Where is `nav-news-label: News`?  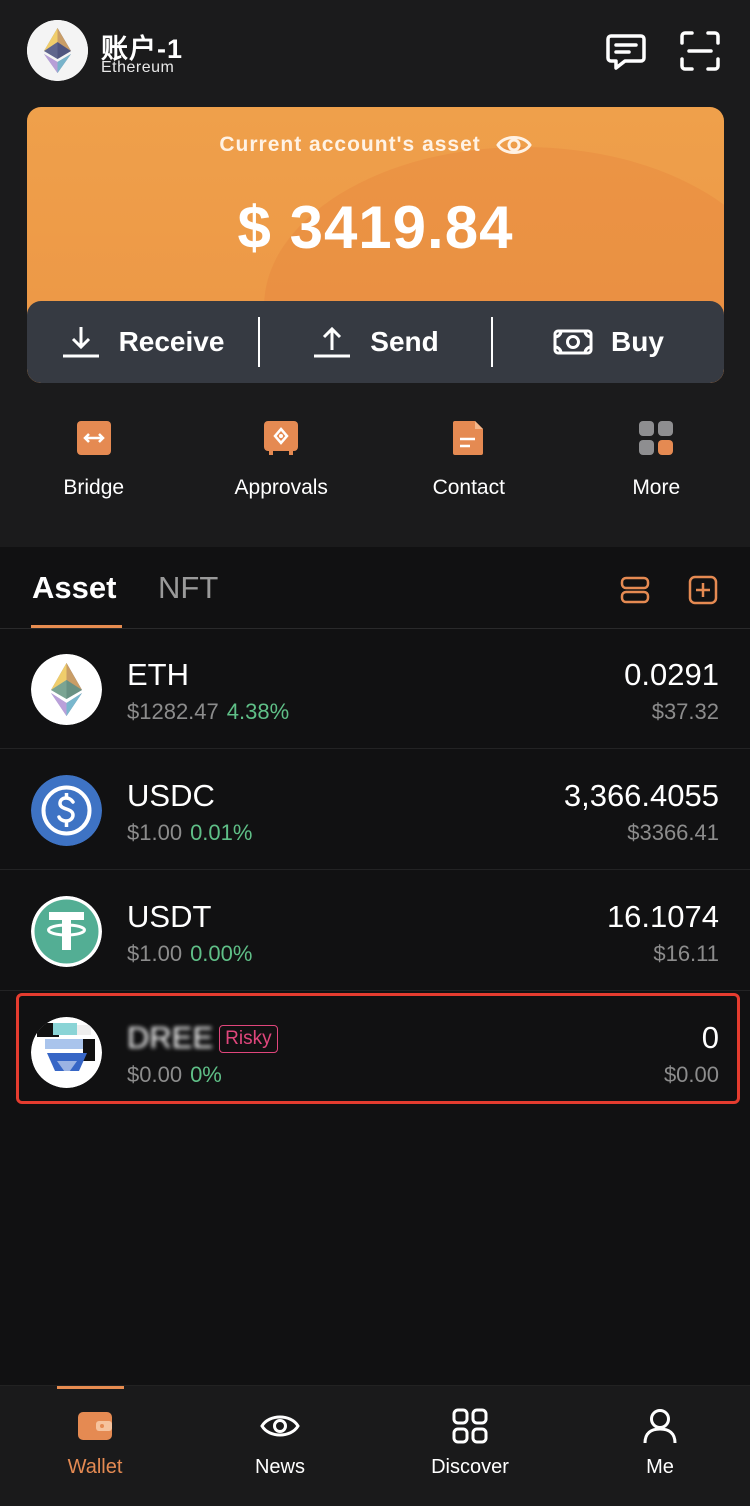 nav-news-label: News is located at coordinates (279, 1467).